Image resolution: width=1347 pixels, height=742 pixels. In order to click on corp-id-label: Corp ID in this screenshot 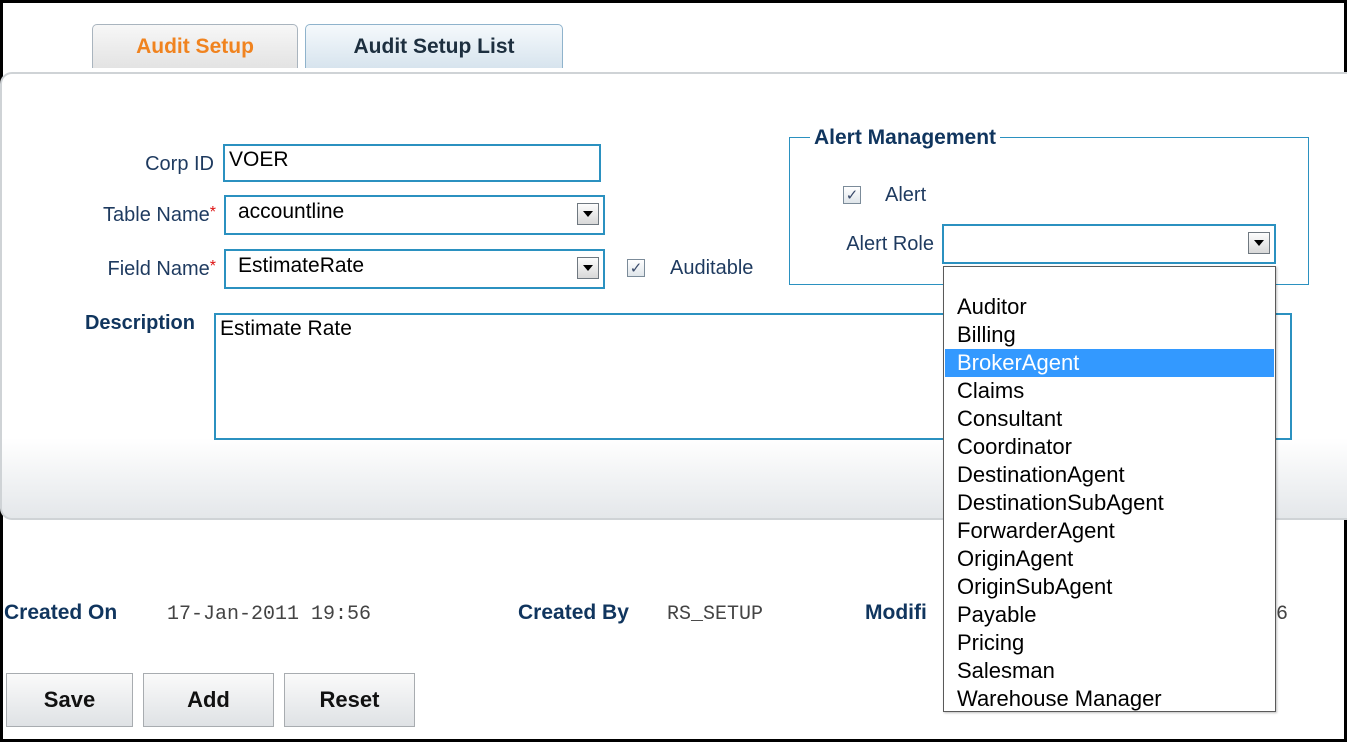, I will do `click(179, 164)`.